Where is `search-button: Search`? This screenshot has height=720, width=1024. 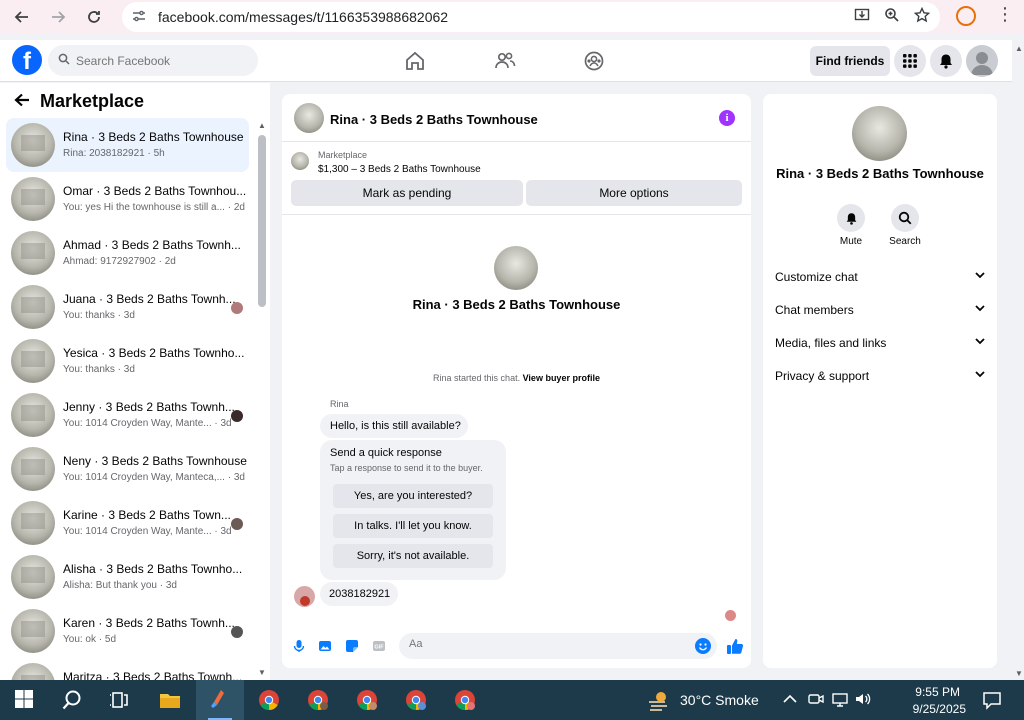
search-button: Search is located at coordinates (905, 225).